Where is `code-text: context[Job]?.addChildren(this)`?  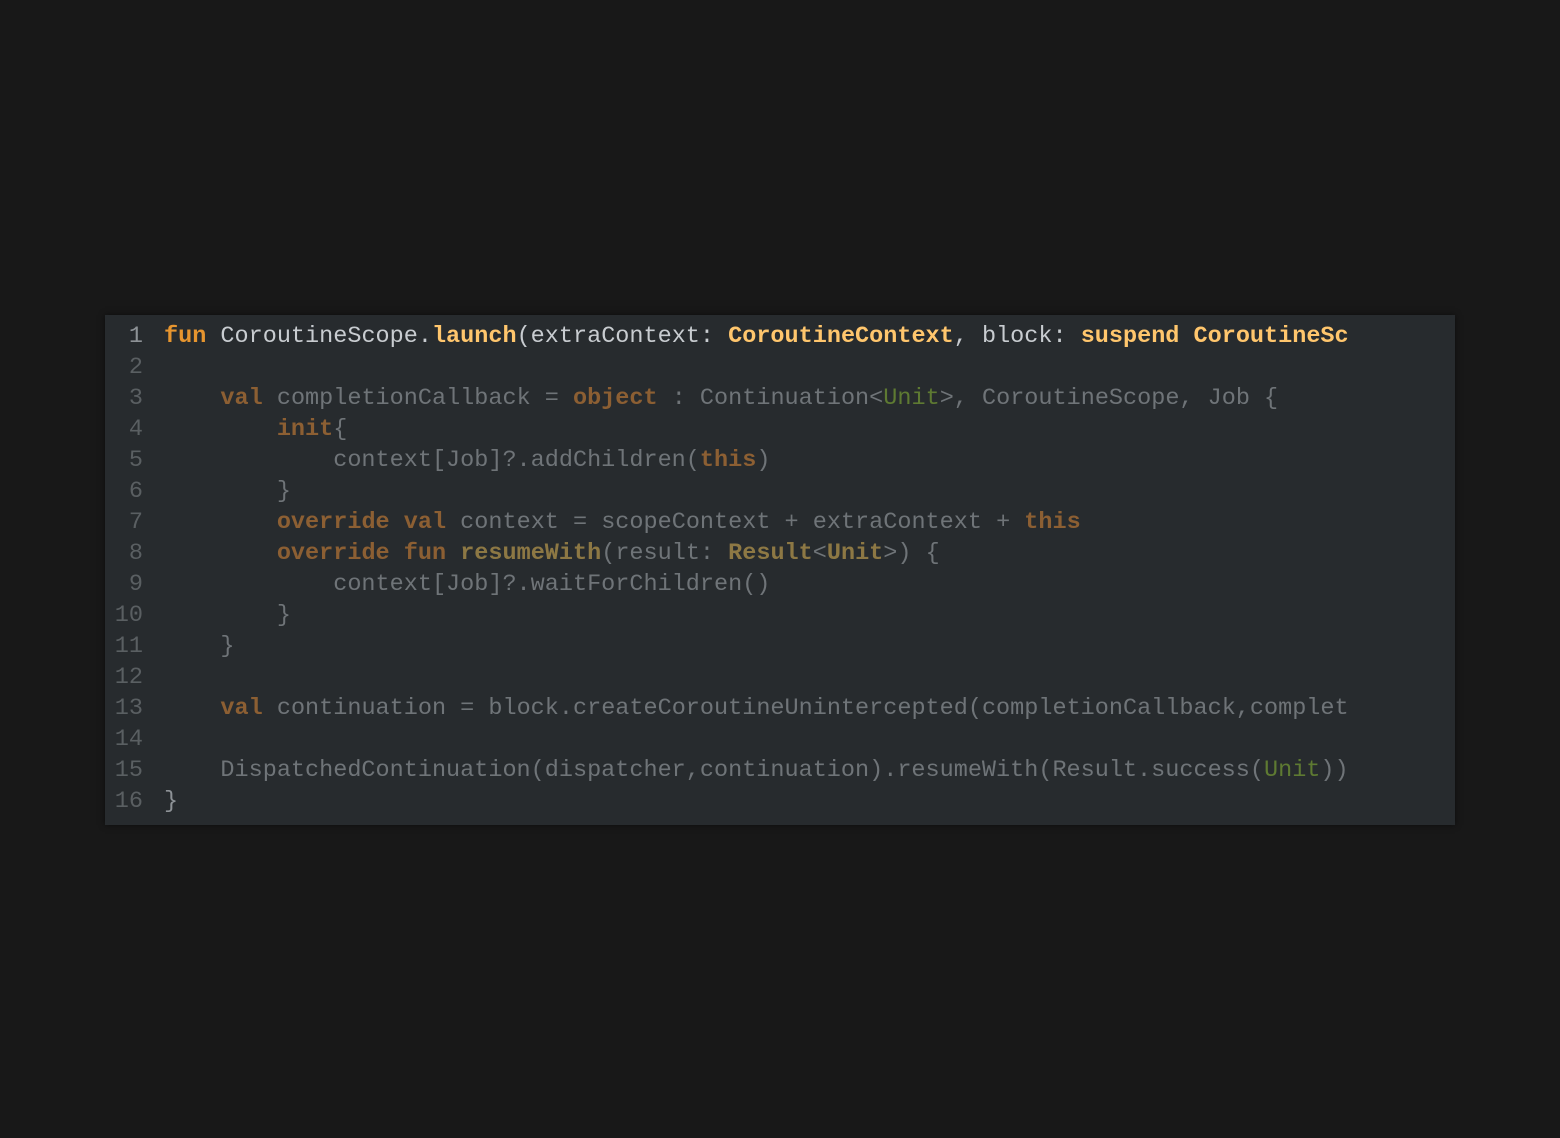 code-text: context[Job]?.addChildren(this) is located at coordinates (467, 460).